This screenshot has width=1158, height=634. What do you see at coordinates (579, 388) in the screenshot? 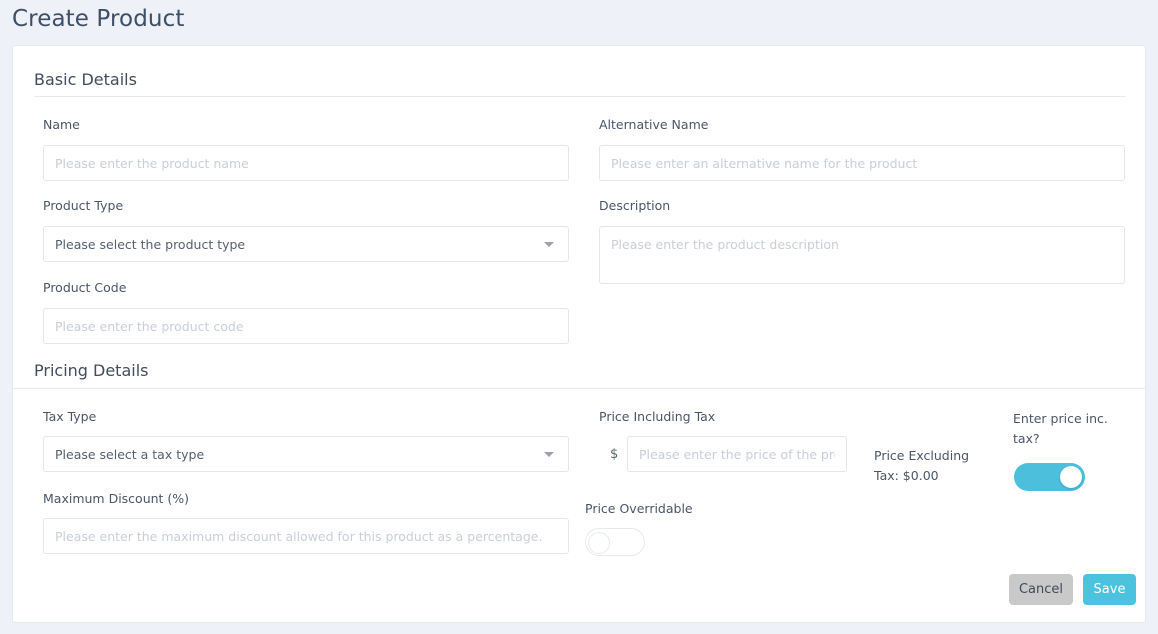
I see `section-divider-pricing-details` at bounding box center [579, 388].